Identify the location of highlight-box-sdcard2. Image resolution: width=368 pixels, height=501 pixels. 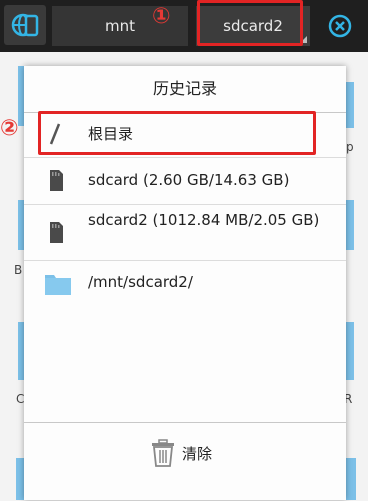
(250, 23).